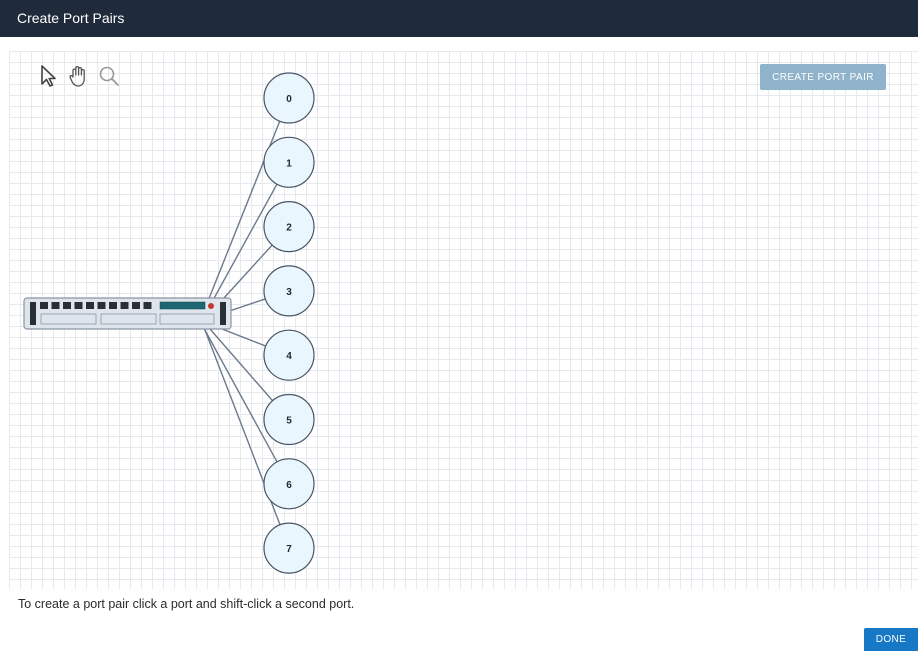 This screenshot has height=651, width=918. I want to click on pointer-tool-button, so click(49, 76).